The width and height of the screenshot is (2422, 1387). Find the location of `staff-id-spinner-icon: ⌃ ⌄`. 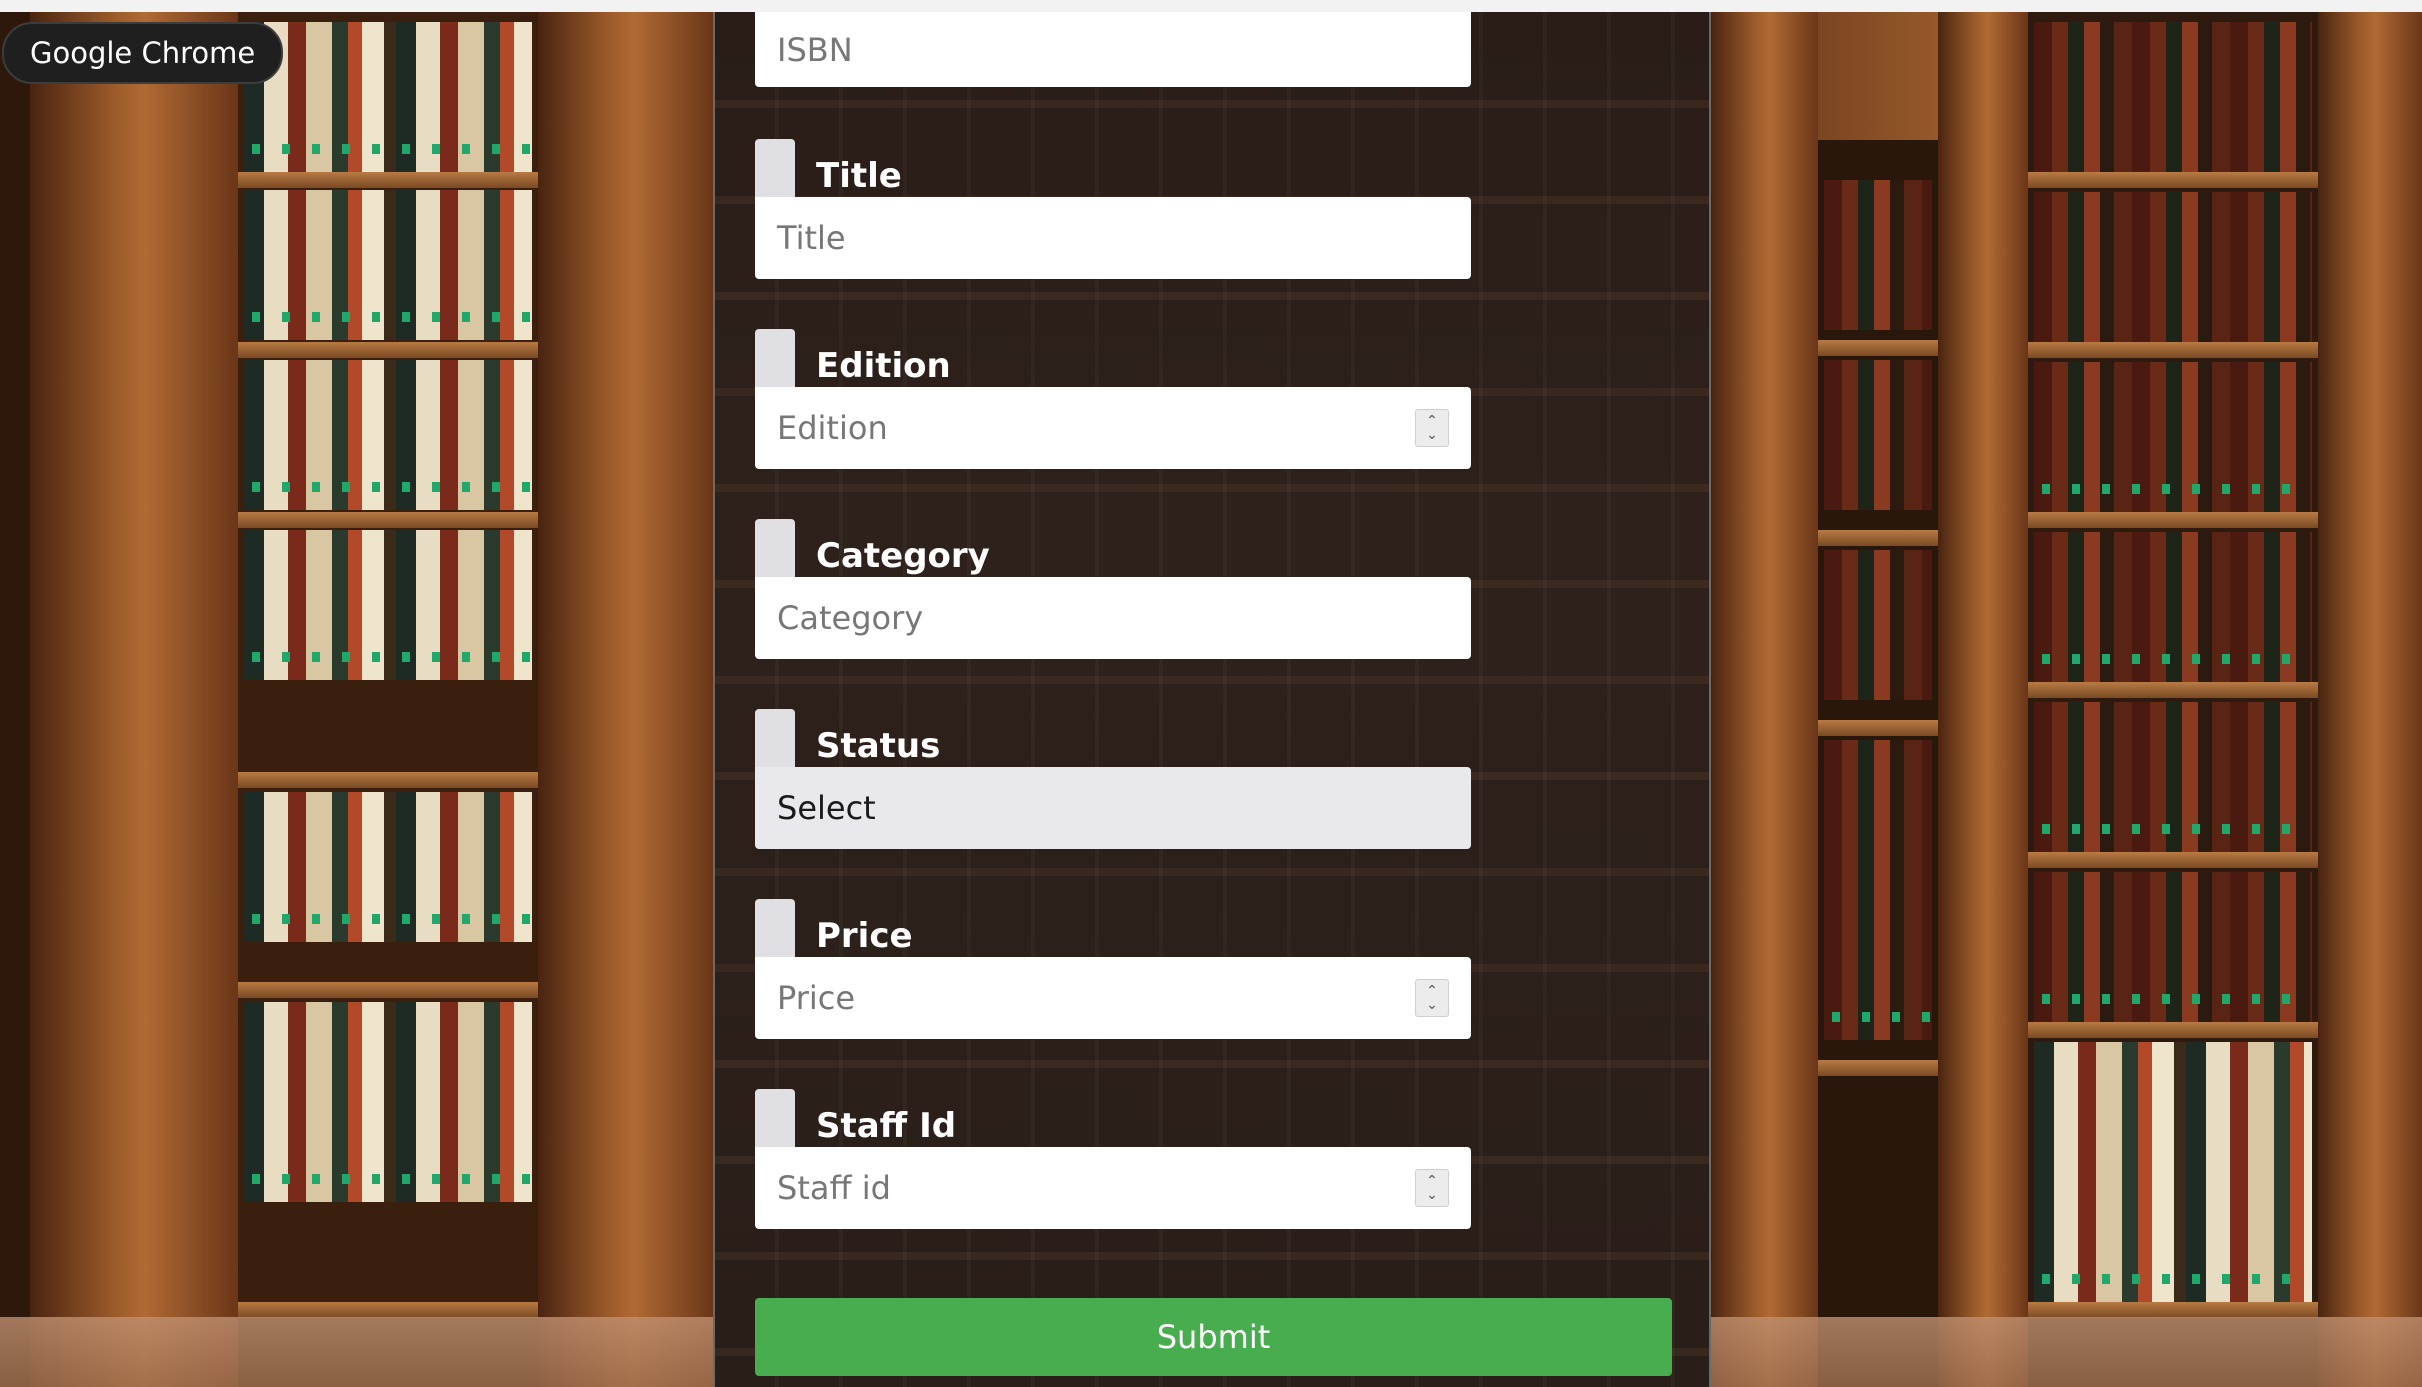

staff-id-spinner-icon: ⌃ ⌄ is located at coordinates (1432, 1188).